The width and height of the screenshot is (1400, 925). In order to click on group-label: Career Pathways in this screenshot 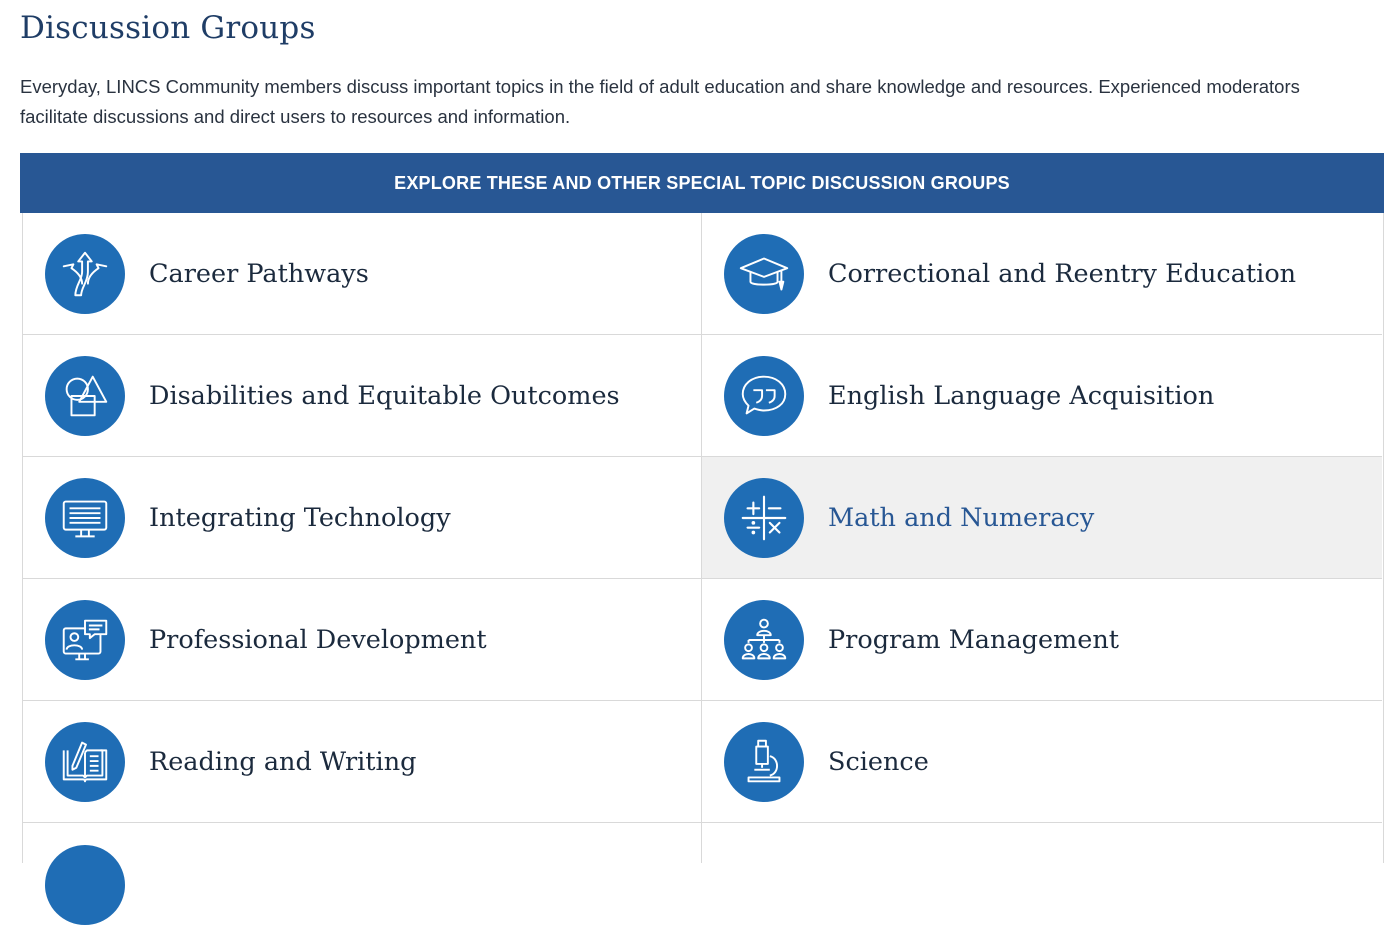, I will do `click(259, 273)`.